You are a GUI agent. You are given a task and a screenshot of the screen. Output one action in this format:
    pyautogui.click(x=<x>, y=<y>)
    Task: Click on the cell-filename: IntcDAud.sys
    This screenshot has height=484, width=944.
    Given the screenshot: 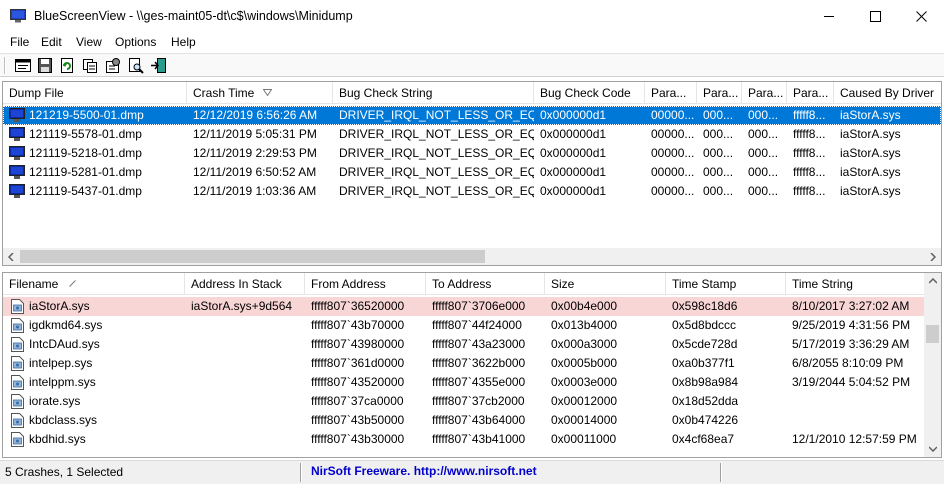 What is the action you would take?
    pyautogui.click(x=64, y=344)
    